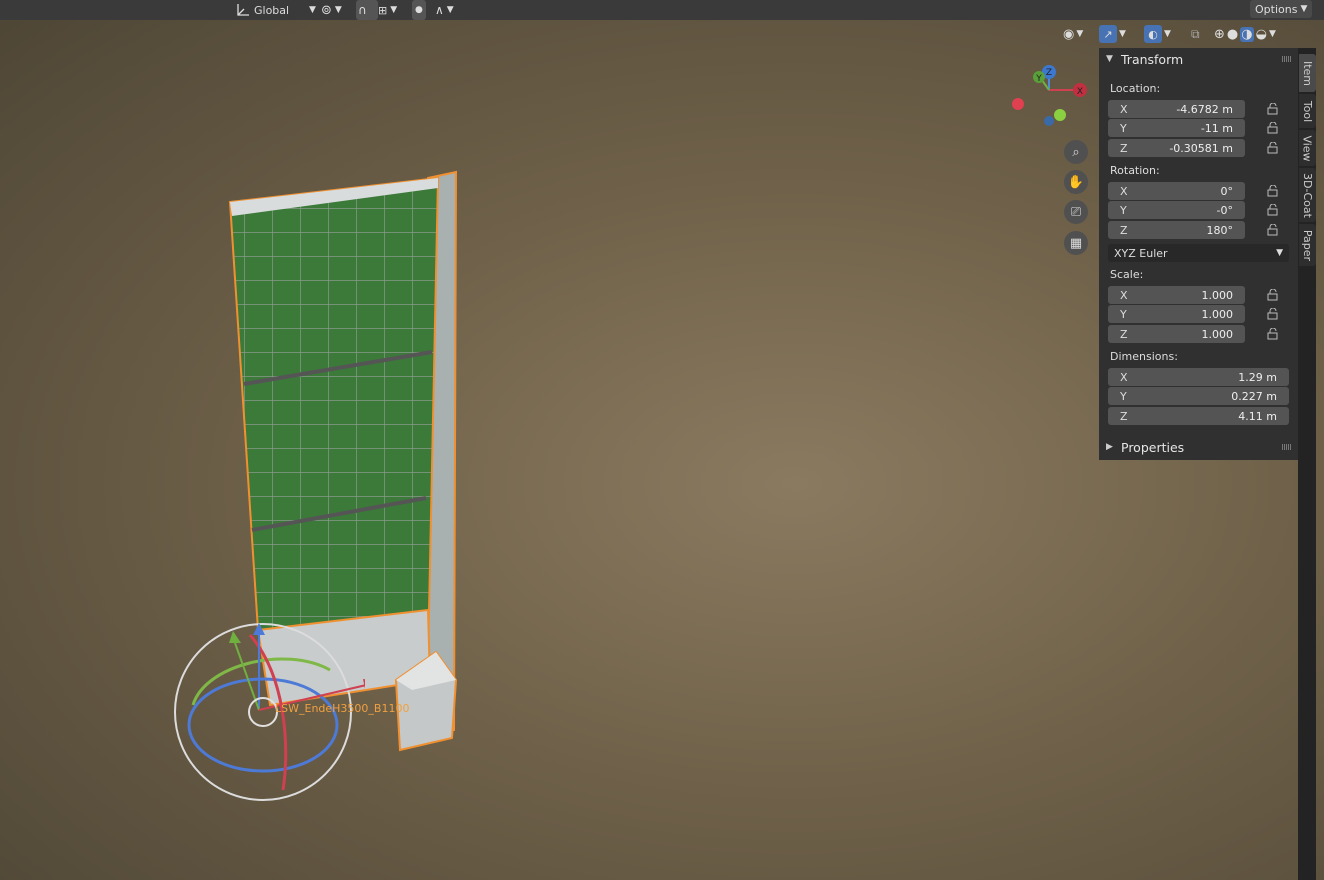  What do you see at coordinates (1076, 243) in the screenshot?
I see `grid-icon: ▦` at bounding box center [1076, 243].